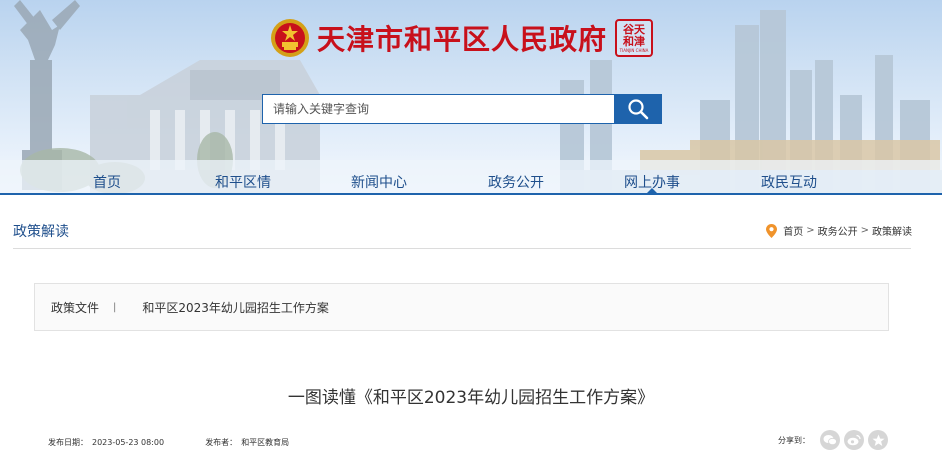 This screenshot has width=942, height=454. I want to click on section-title: 政策解读, so click(41, 232).